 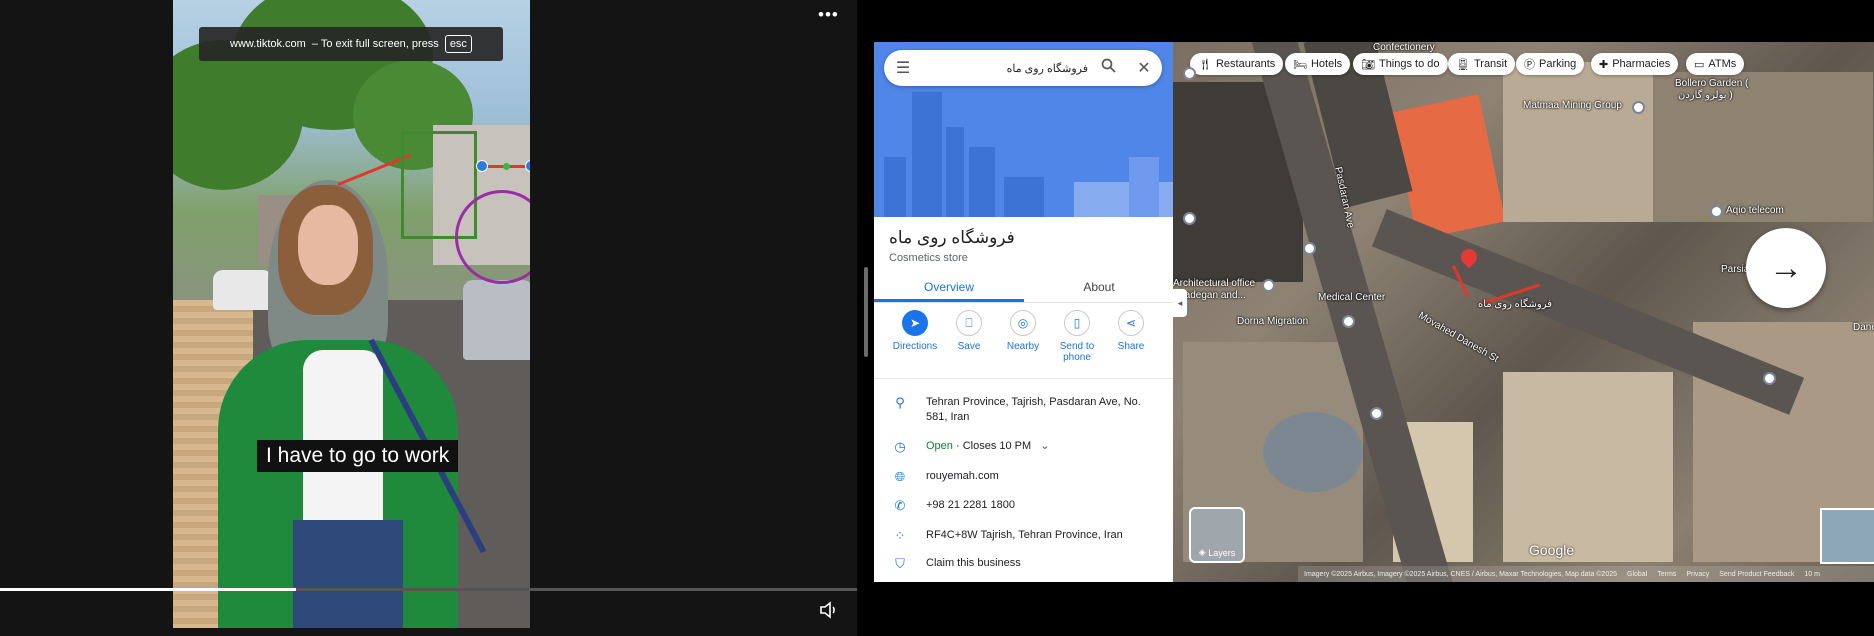 I want to click on chip-pharmacies: ✚ Pharmacies, so click(x=1635, y=64).